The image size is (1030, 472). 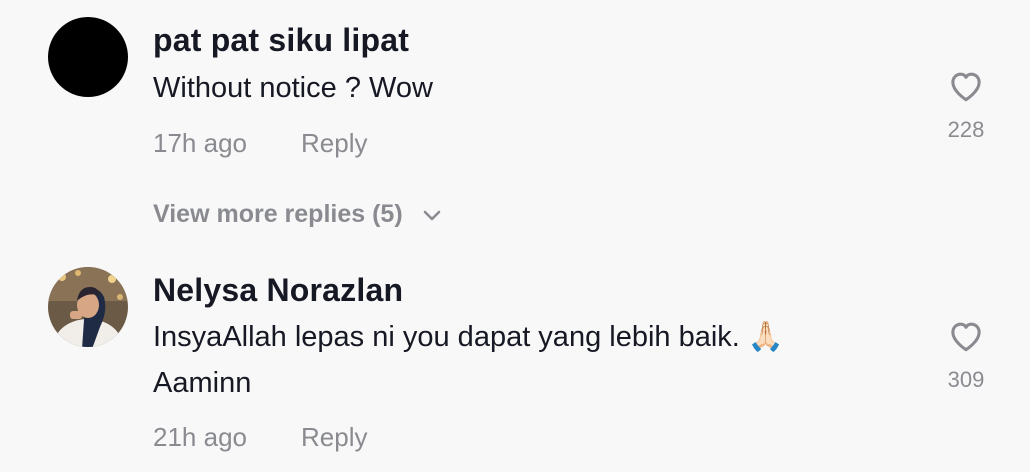 What do you see at coordinates (278, 290) in the screenshot?
I see `comment-username: Nelysa Norazlan` at bounding box center [278, 290].